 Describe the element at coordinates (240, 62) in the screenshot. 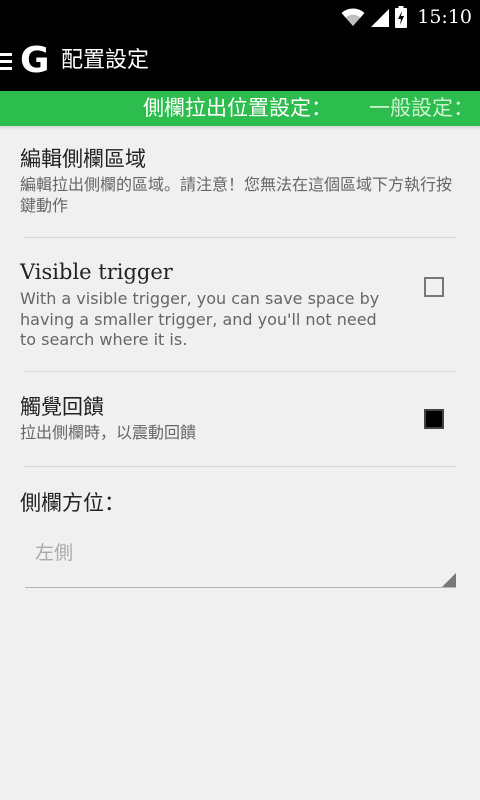

I see `action-bar: G 配置設定` at that location.